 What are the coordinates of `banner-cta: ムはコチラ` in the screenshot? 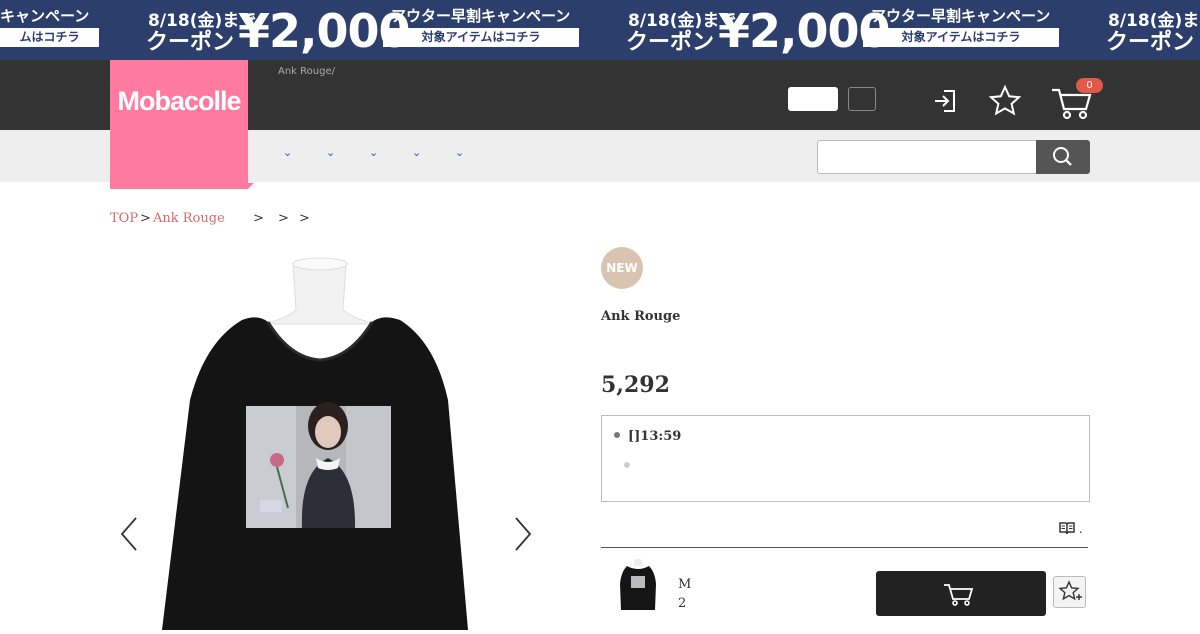 It's located at (49, 37).